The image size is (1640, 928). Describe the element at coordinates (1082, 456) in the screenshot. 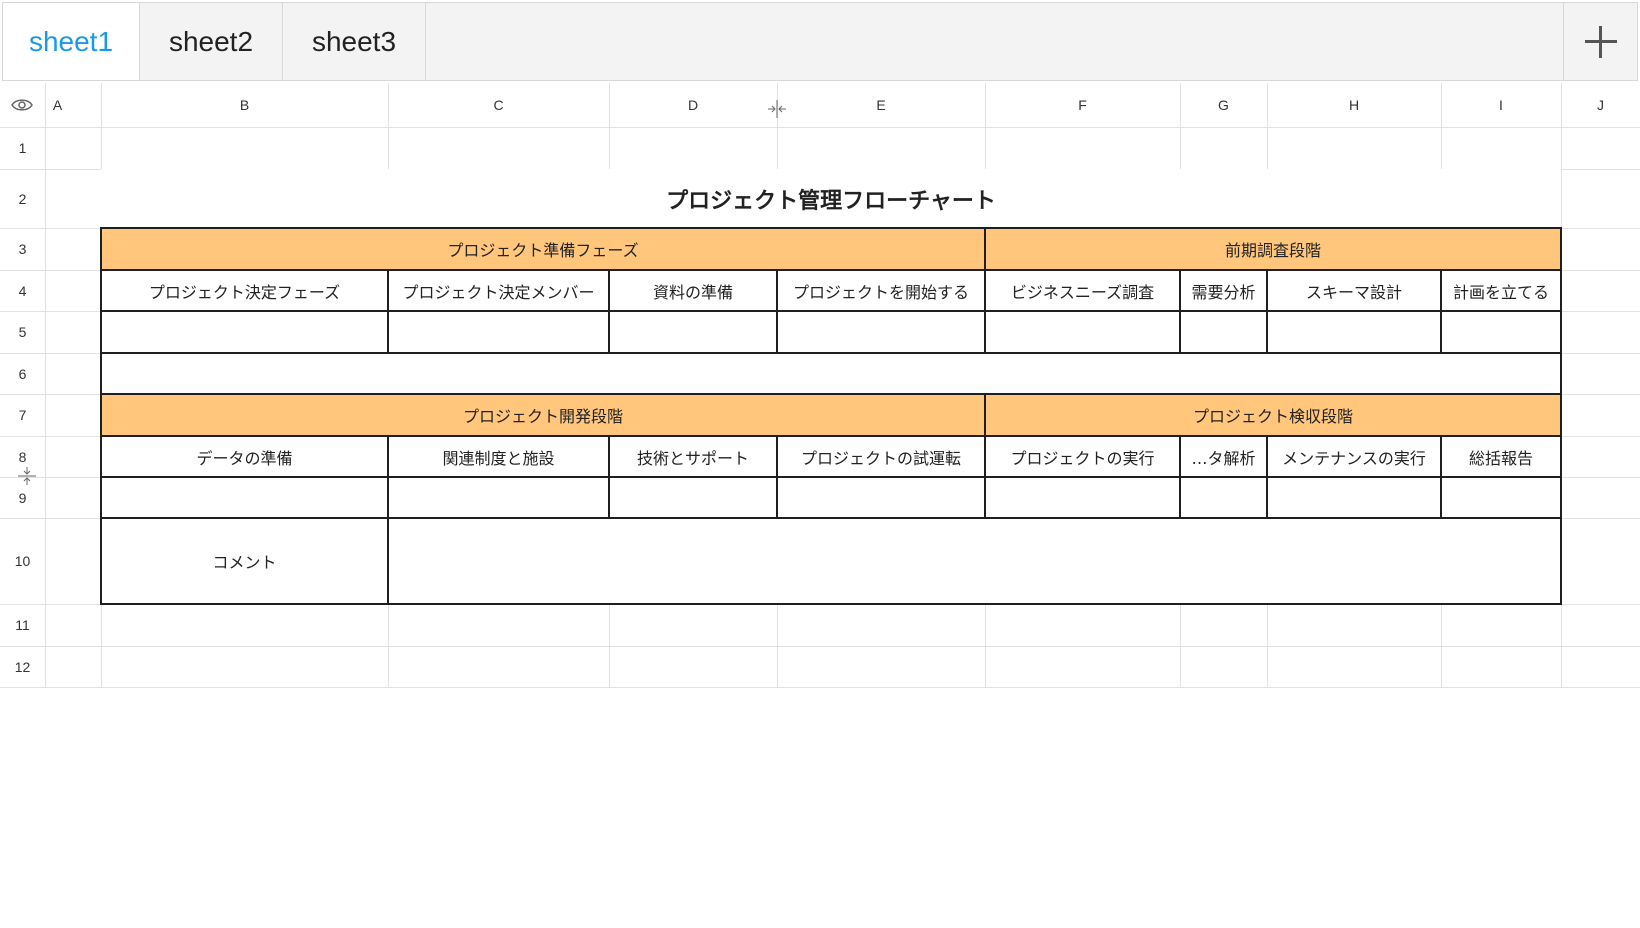

I see `step-cell: プロジェクトの実行` at that location.